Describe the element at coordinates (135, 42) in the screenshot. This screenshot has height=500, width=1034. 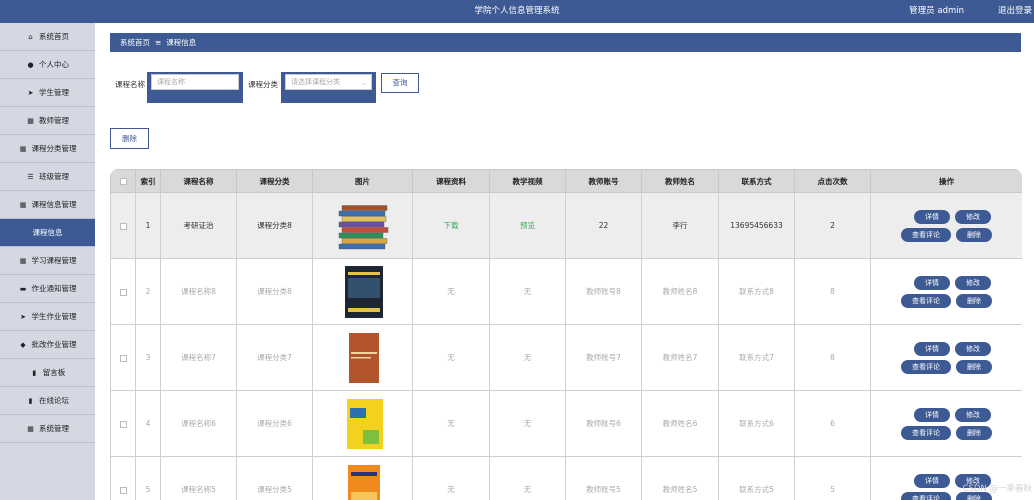
I see `breadcrumb-home: 系统首页` at that location.